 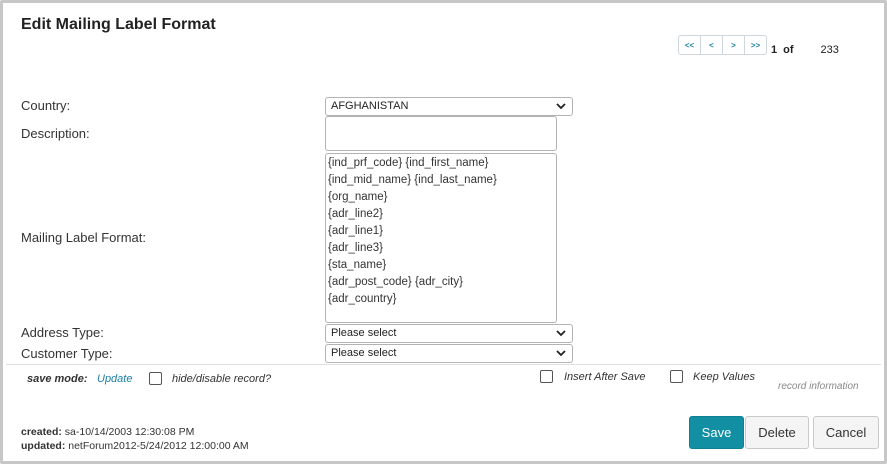 What do you see at coordinates (443, 364) in the screenshot?
I see `footer-divider` at bounding box center [443, 364].